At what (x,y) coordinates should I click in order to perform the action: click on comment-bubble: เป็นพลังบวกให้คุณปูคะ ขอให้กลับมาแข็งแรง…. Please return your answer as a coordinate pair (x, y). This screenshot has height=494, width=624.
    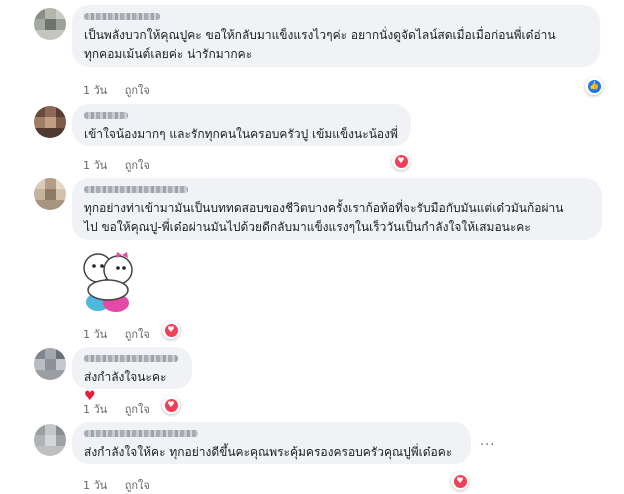
    Looking at the image, I should click on (336, 36).